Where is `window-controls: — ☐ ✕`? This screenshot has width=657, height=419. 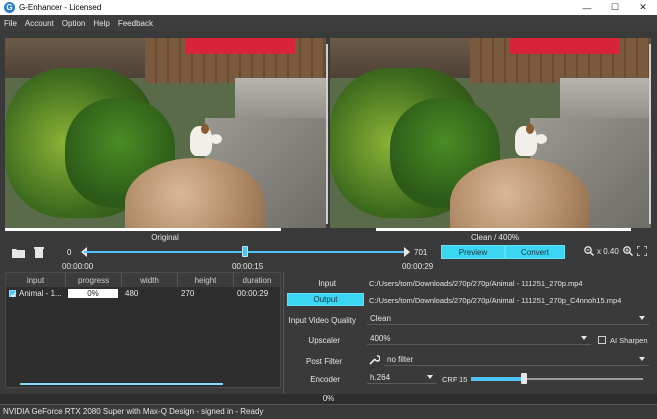 window-controls: — ☐ ✕ is located at coordinates (615, 7).